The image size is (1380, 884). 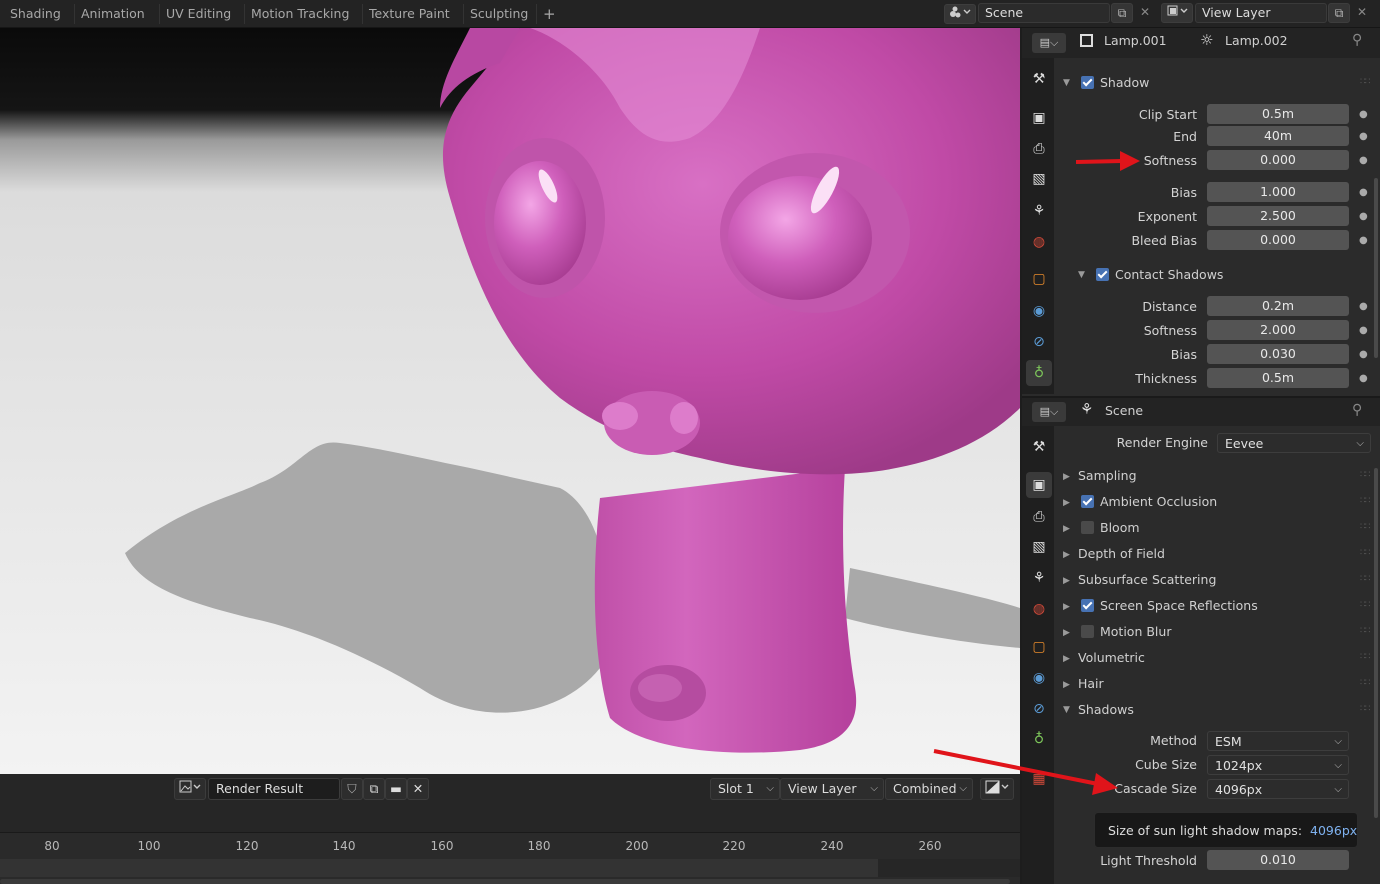 I want to click on view-layer-duplicate-icon: ⧉, so click(x=1339, y=13).